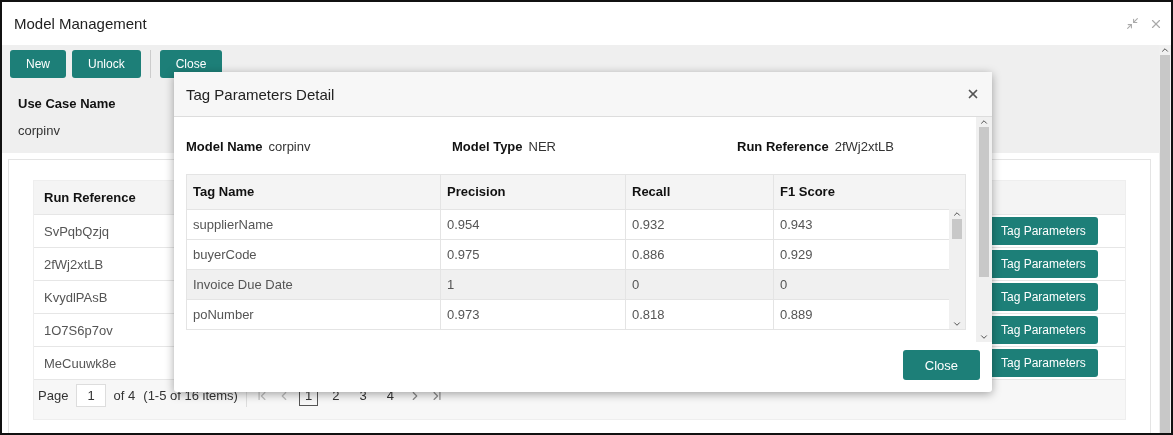 This screenshot has height=435, width=1173. What do you see at coordinates (861, 224) in the screenshot?
I see `table-cell: 0.943` at bounding box center [861, 224].